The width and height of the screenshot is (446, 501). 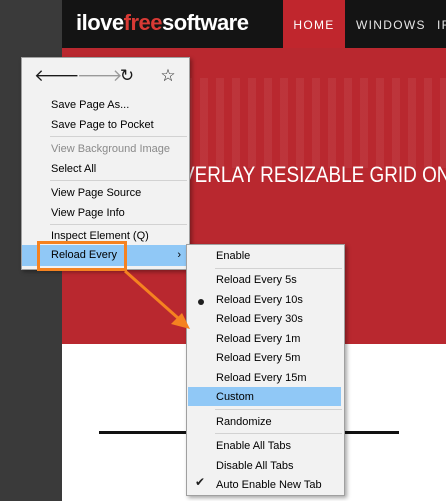 I want to click on bookmark-star-icon: ☆, so click(x=168, y=76).